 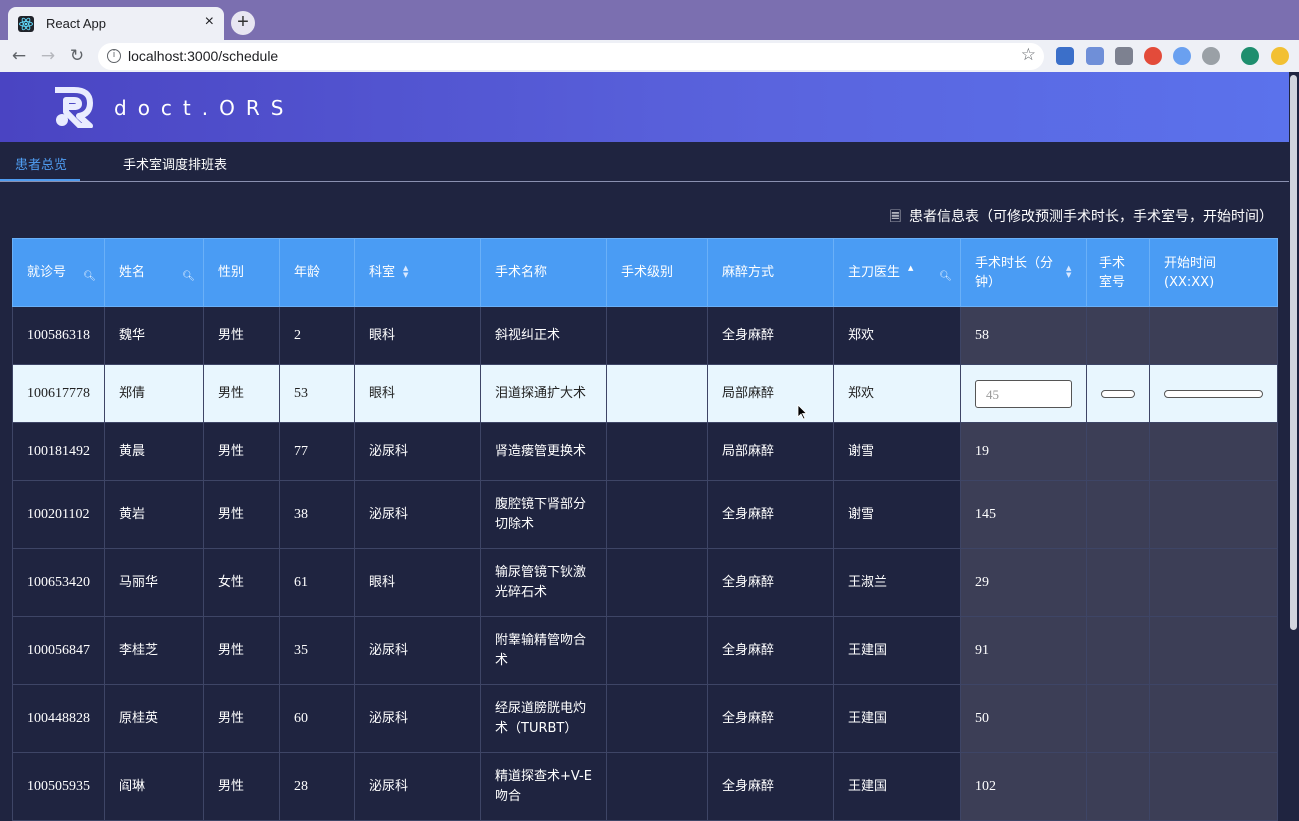 What do you see at coordinates (897, 272) in the screenshot?
I see `column-header-surgeon: 主刀医生 ▲ 🔍︎` at bounding box center [897, 272].